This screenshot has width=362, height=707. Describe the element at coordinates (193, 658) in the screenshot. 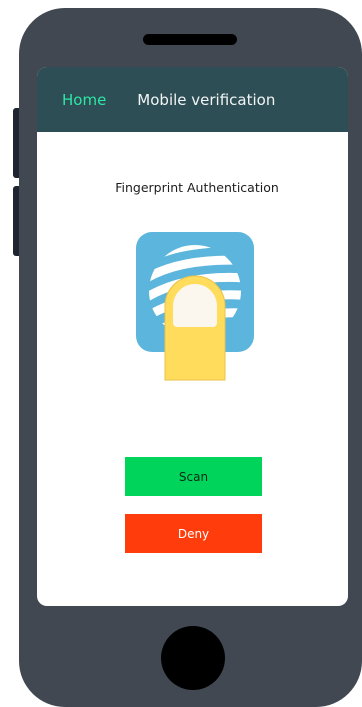

I see `home-hardware-button` at that location.